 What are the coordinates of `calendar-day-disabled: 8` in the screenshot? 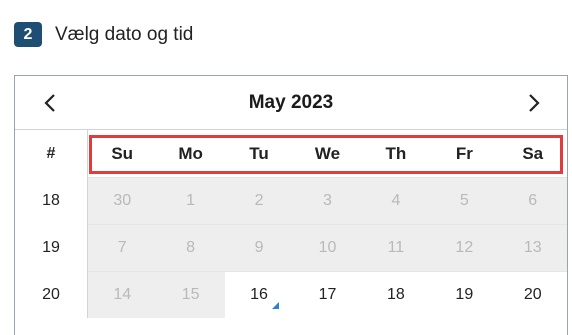 It's located at (190, 248).